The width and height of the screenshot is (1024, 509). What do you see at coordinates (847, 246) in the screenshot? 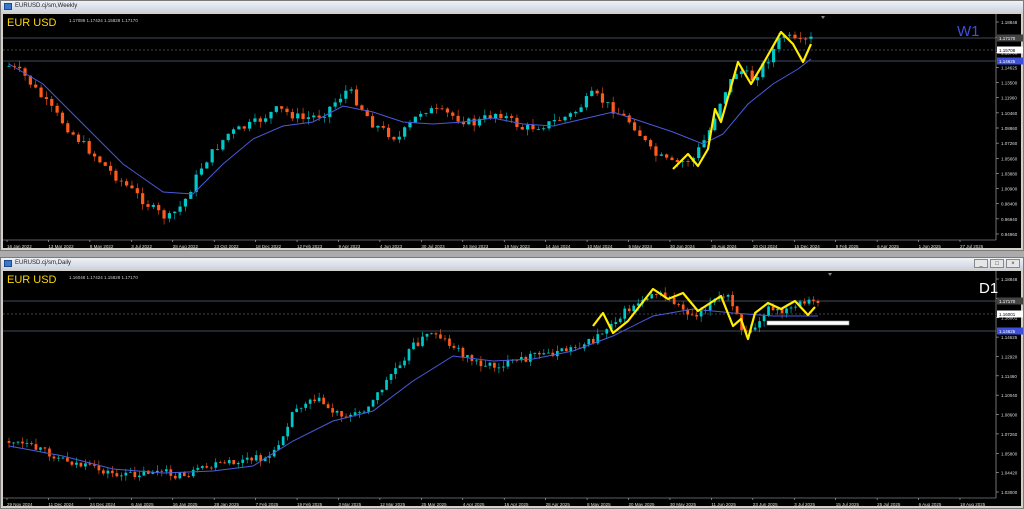
I see `time-axis-label: 9 Feb 2025` at bounding box center [847, 246].